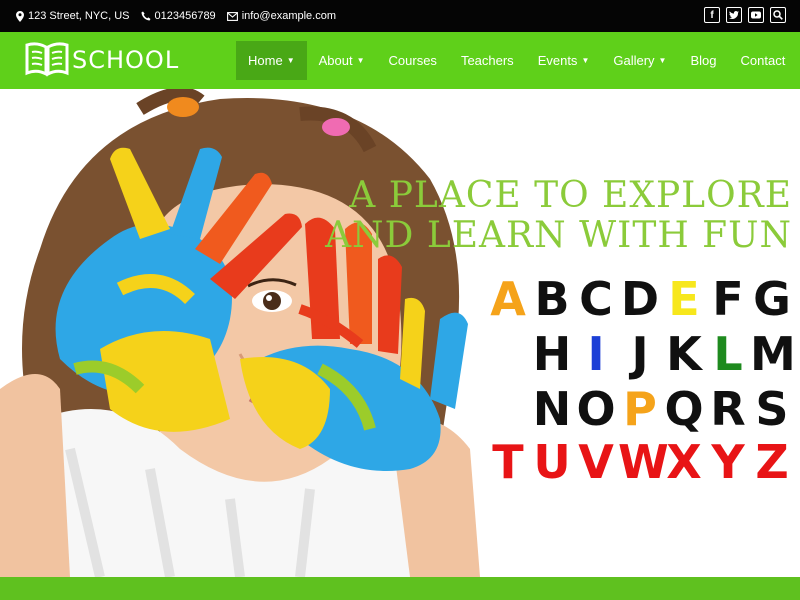 This screenshot has width=800, height=600. Describe the element at coordinates (570, 195) in the screenshot. I see `hero-title-line-1: A PLACE TO EXPLORE` at that location.